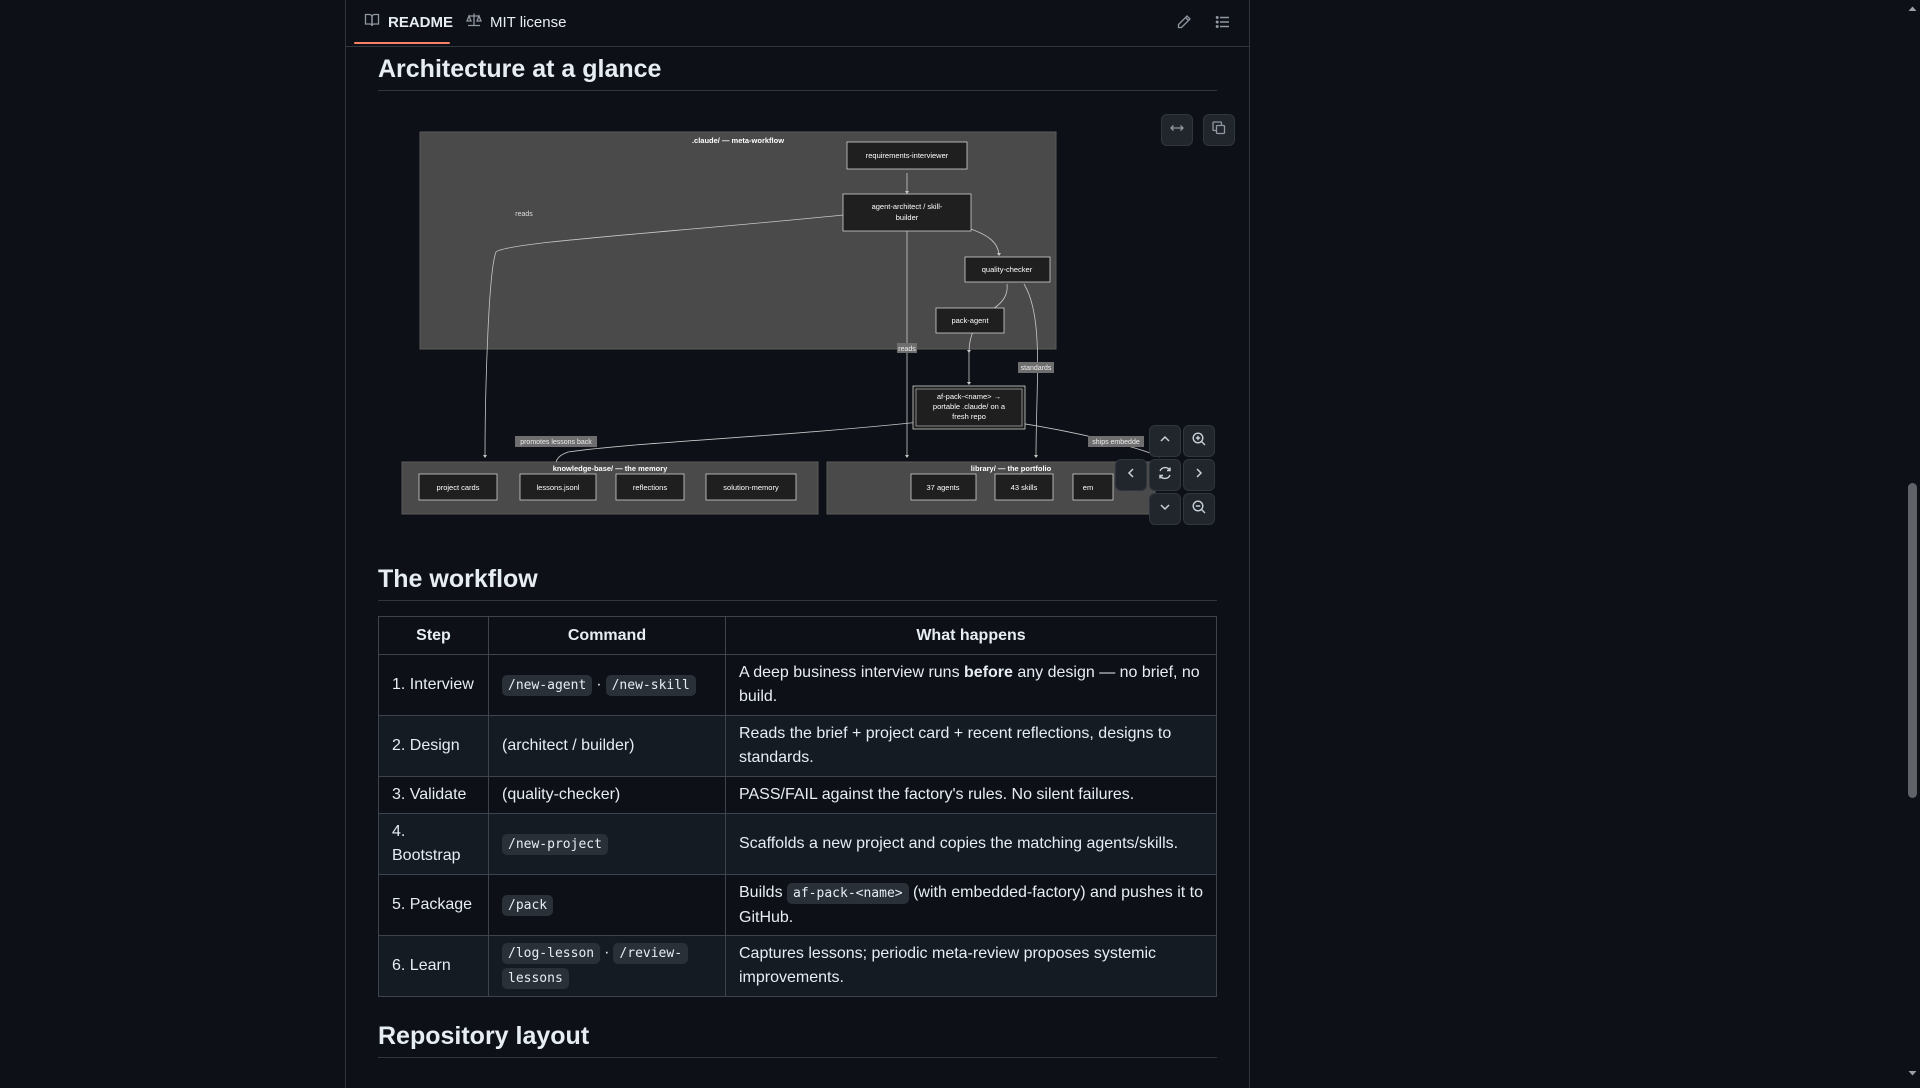  What do you see at coordinates (607, 635) in the screenshot?
I see `column-header-command: Command` at bounding box center [607, 635].